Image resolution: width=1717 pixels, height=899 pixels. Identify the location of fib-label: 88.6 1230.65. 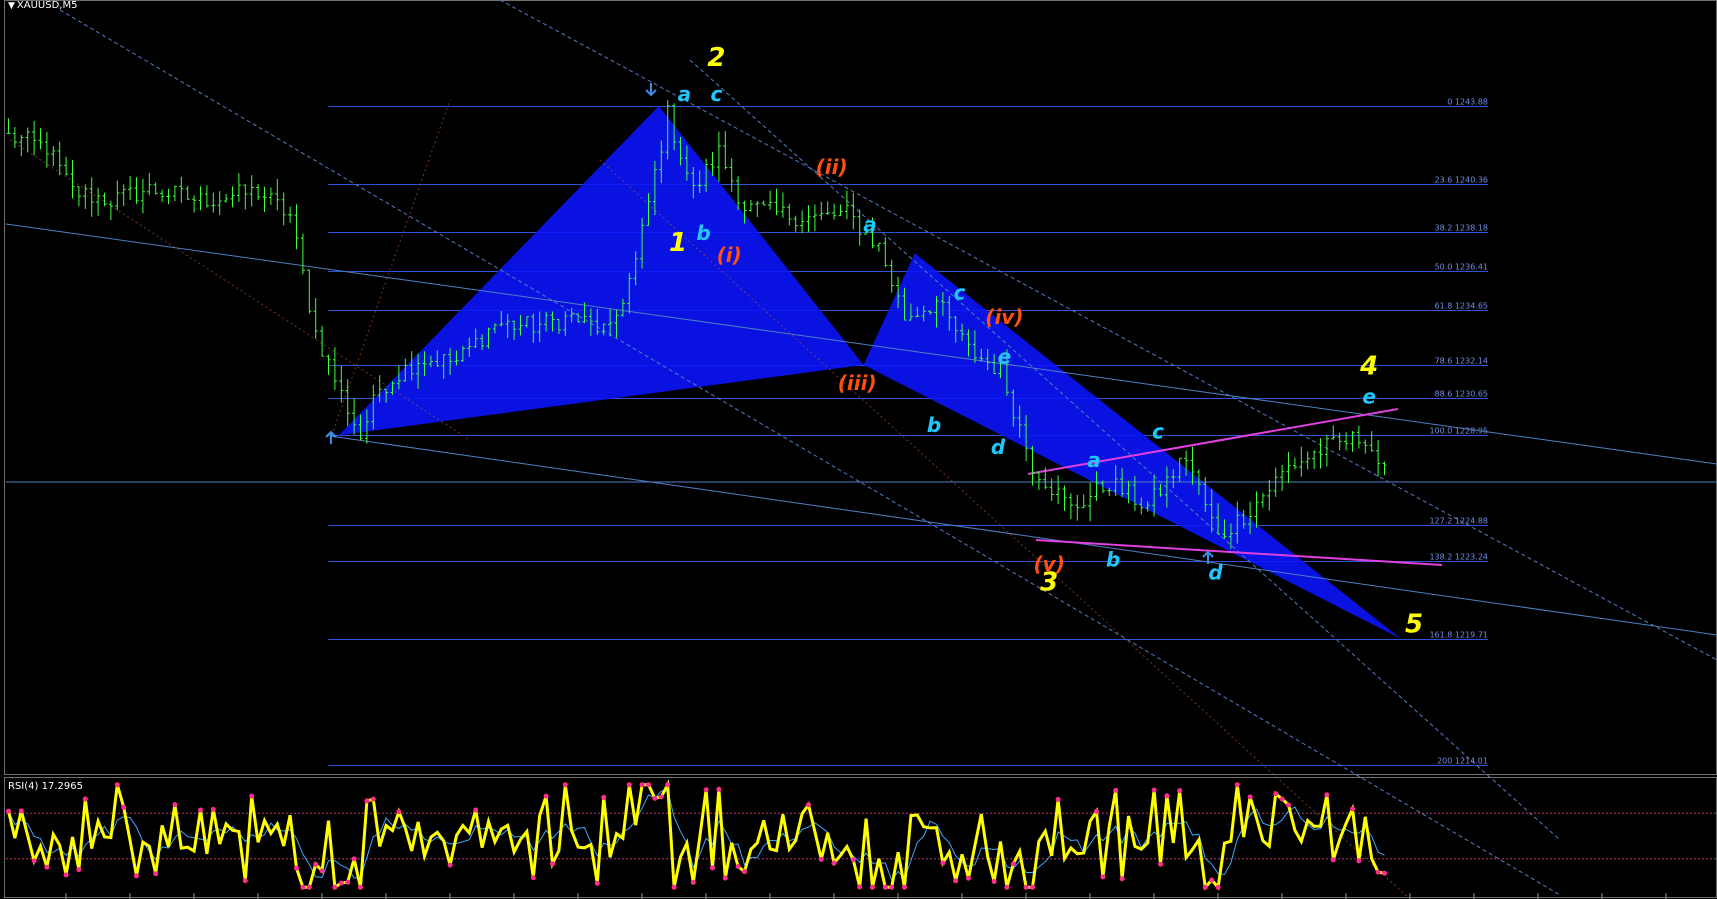
(1461, 394).